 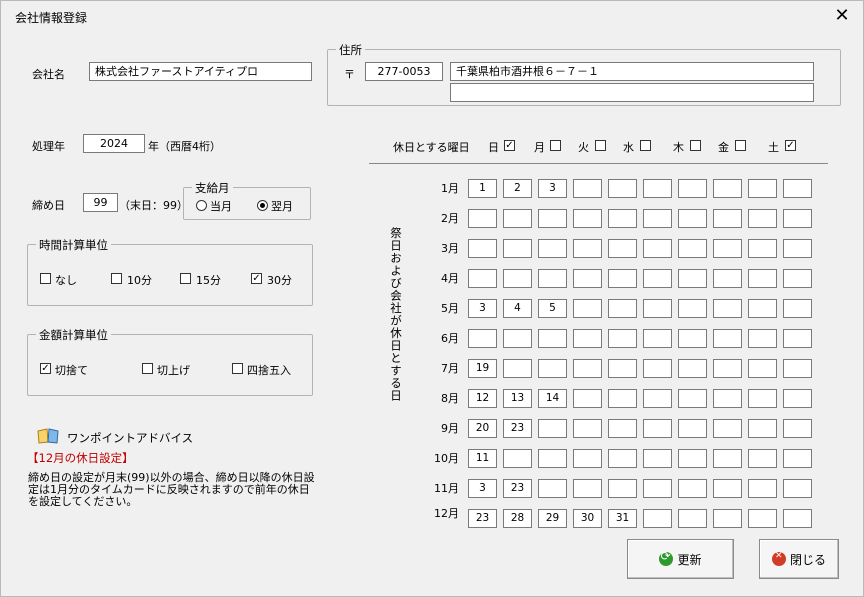 What do you see at coordinates (555, 145) in the screenshot?
I see `weekday-mon-checkbox` at bounding box center [555, 145].